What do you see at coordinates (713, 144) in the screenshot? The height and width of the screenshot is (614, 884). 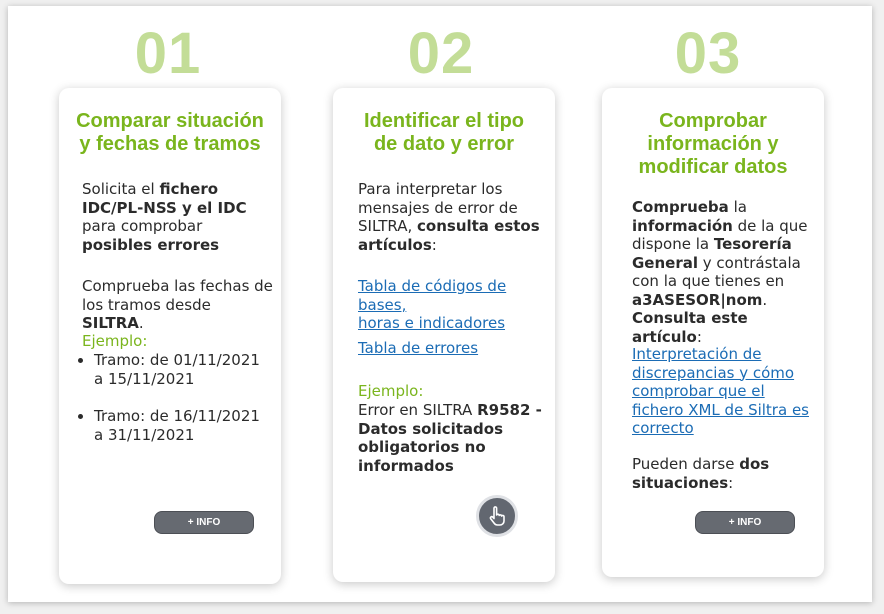 I see `card-title-3: Comprobar información y modificar datos` at bounding box center [713, 144].